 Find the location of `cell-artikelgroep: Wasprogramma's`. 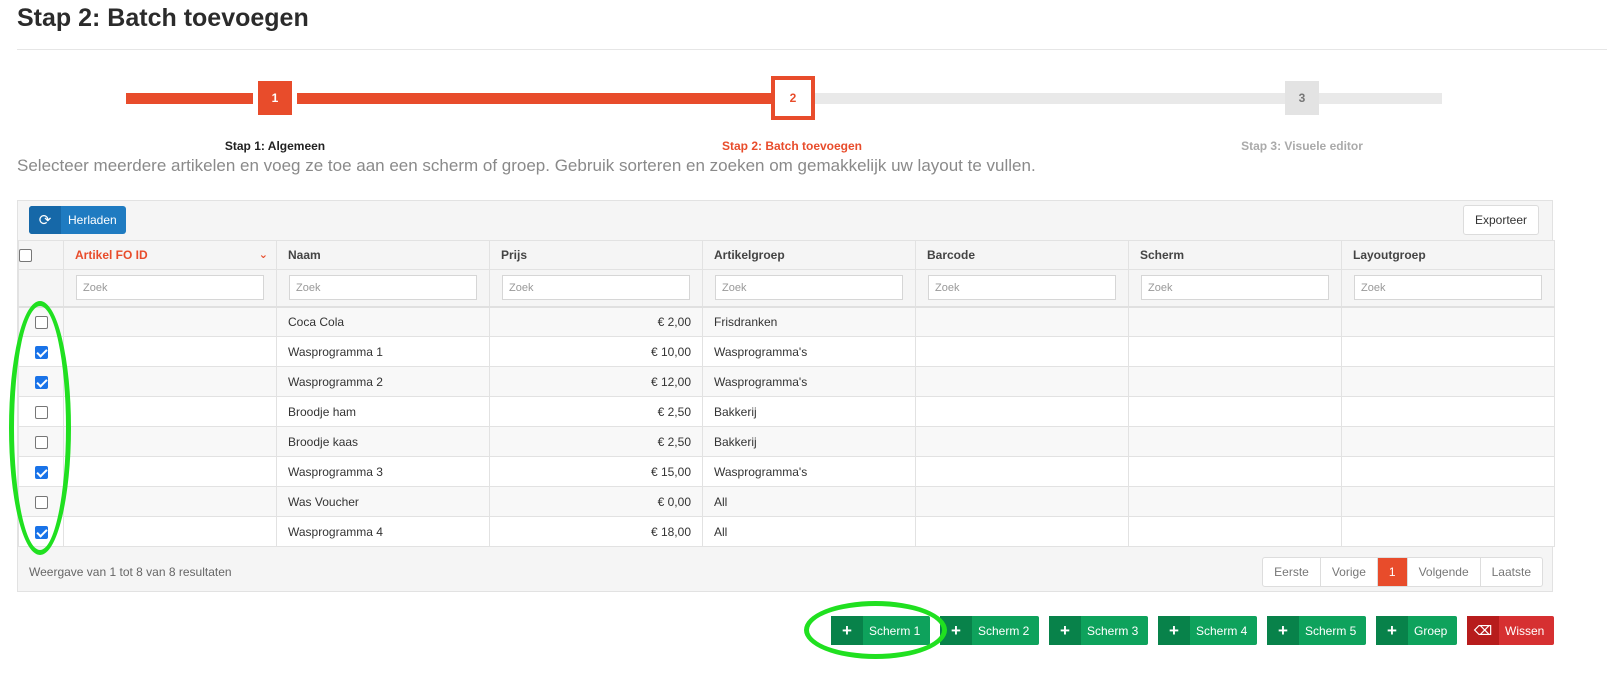

cell-artikelgroep: Wasprogramma's is located at coordinates (809, 381).